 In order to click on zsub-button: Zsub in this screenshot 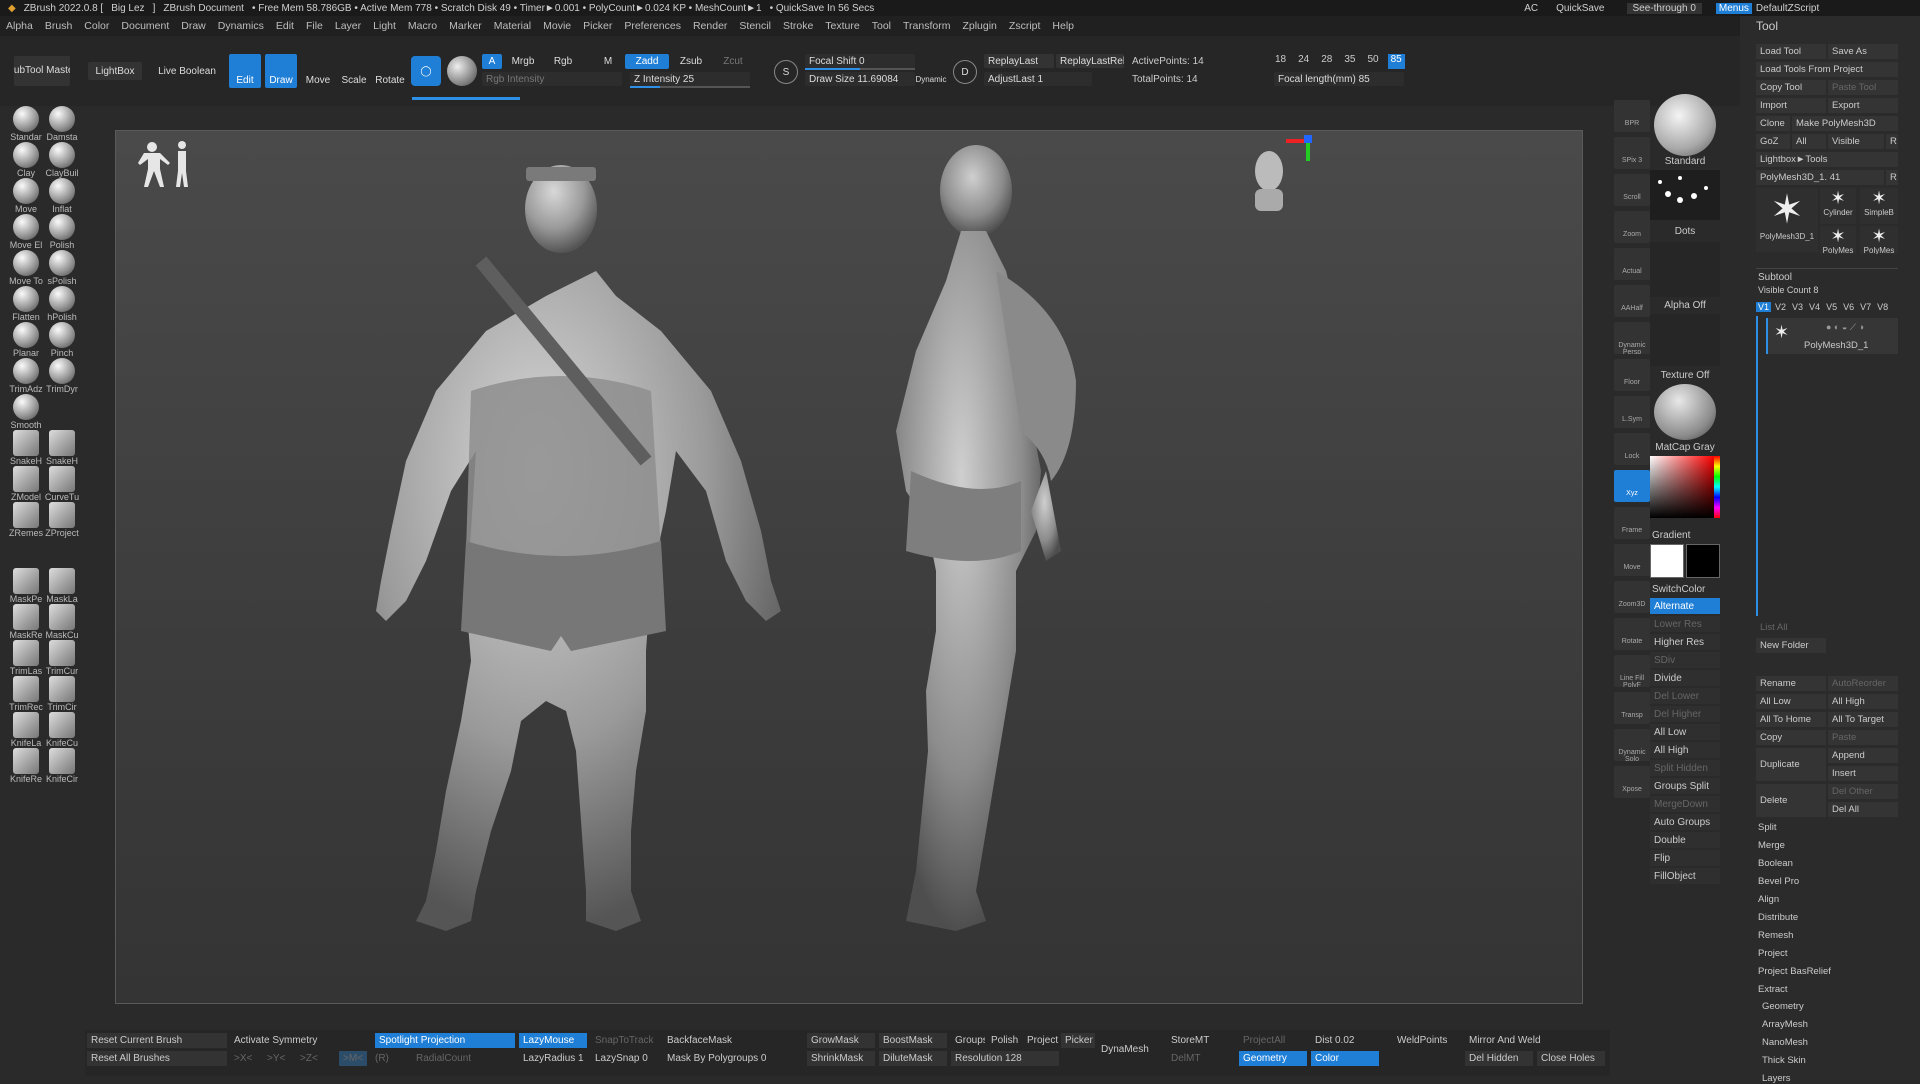, I will do `click(691, 61)`.